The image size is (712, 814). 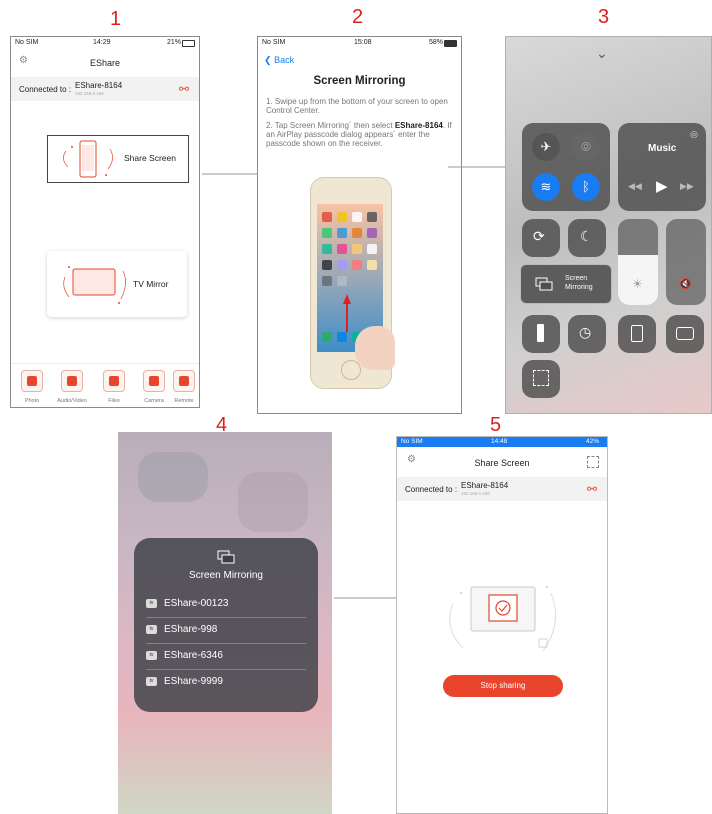 I want to click on calculator-icon, so click(x=637, y=333).